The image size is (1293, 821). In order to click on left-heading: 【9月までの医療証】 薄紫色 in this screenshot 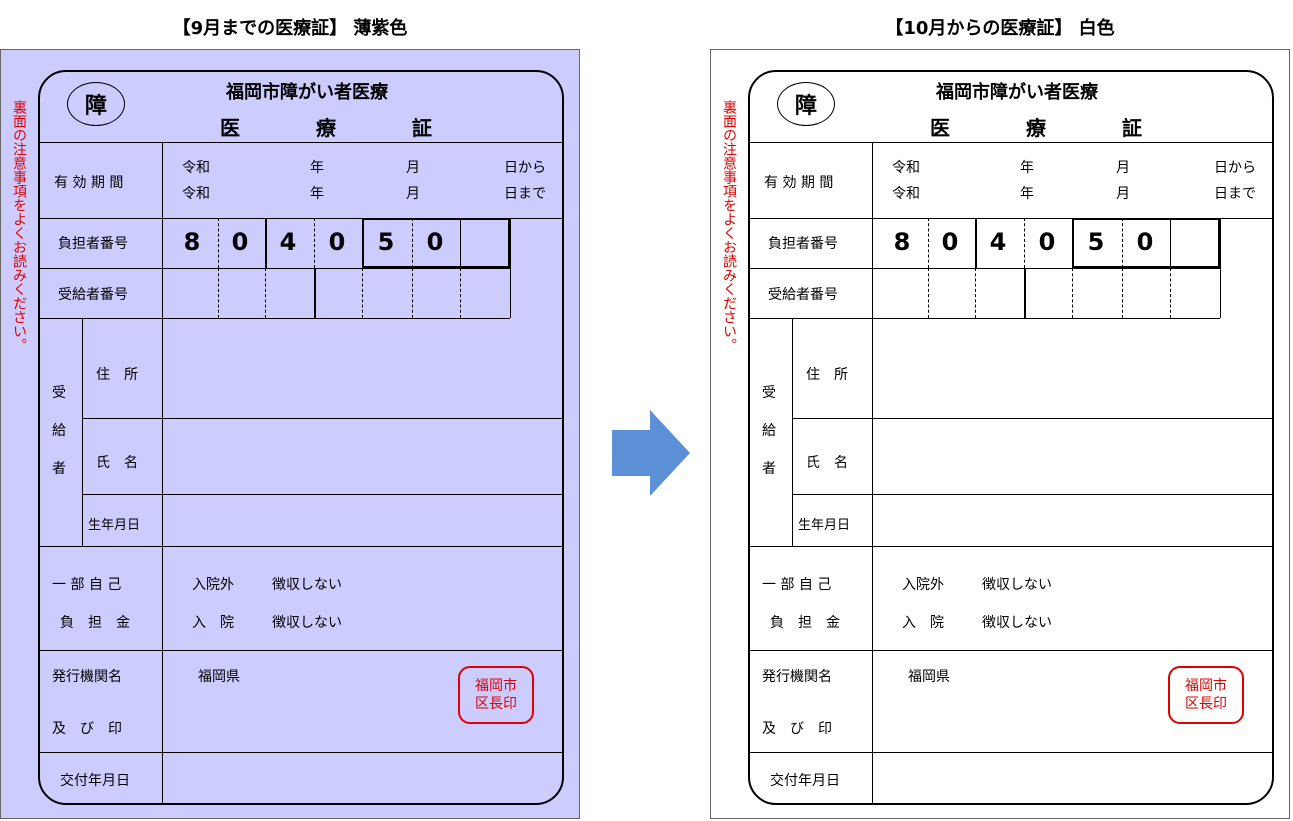, I will do `click(290, 28)`.